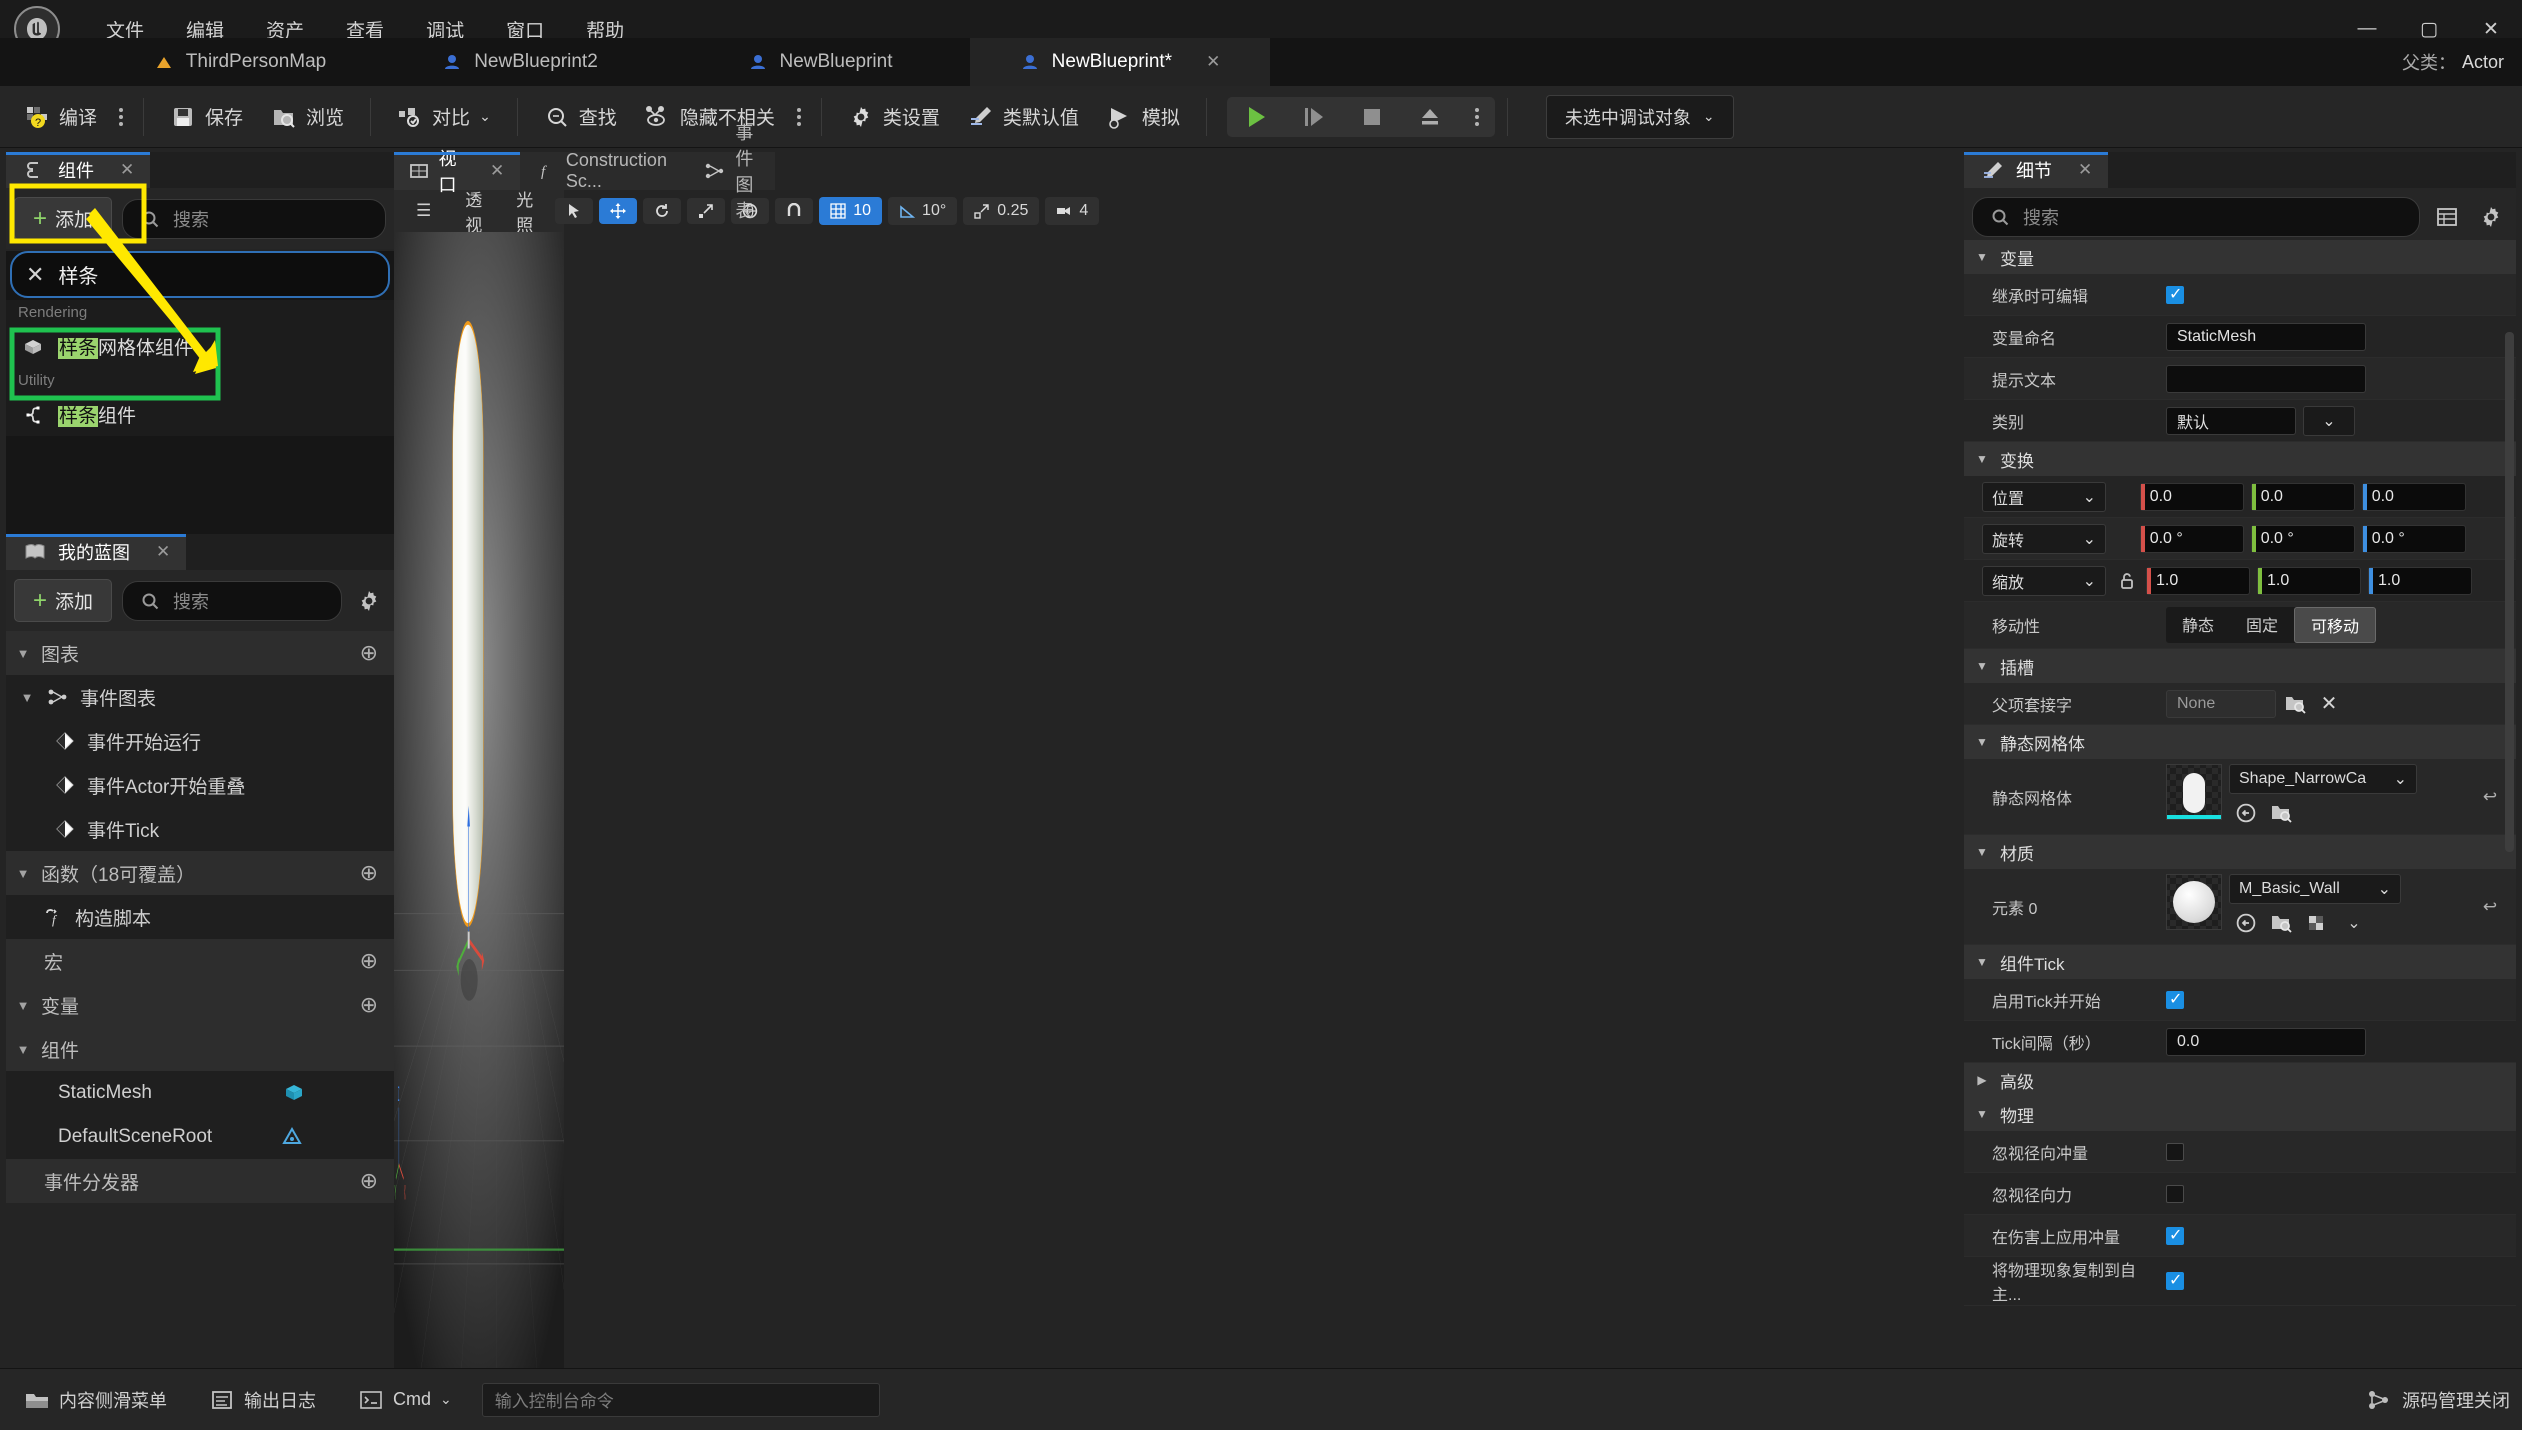 The image size is (2522, 1430). I want to click on location-x-input: 0.0, so click(2191, 496).